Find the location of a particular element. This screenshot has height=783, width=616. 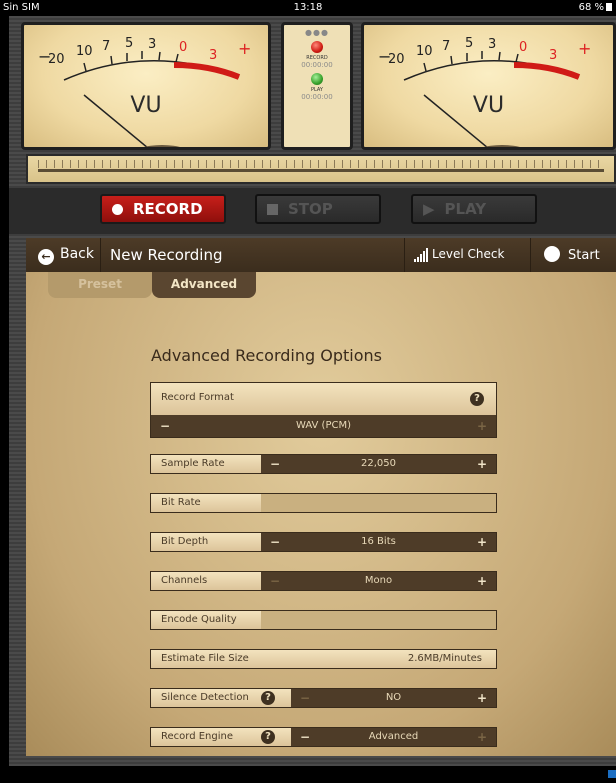

bit-depth-row: Bit Depth − 16 Bits + is located at coordinates (323, 542).